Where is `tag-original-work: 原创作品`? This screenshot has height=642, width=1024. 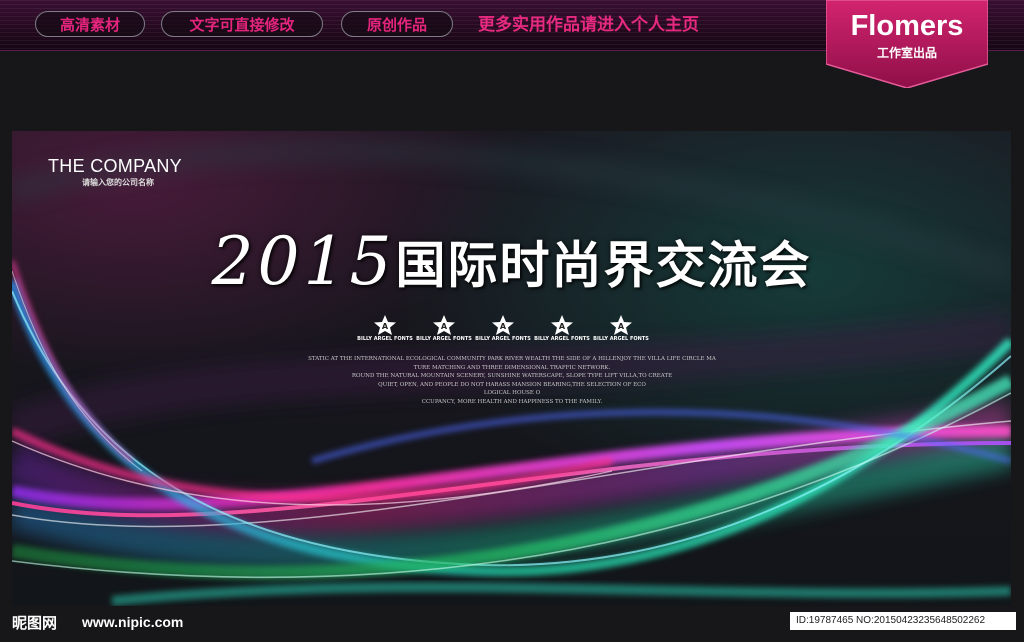
tag-original-work: 原创作品 is located at coordinates (397, 24).